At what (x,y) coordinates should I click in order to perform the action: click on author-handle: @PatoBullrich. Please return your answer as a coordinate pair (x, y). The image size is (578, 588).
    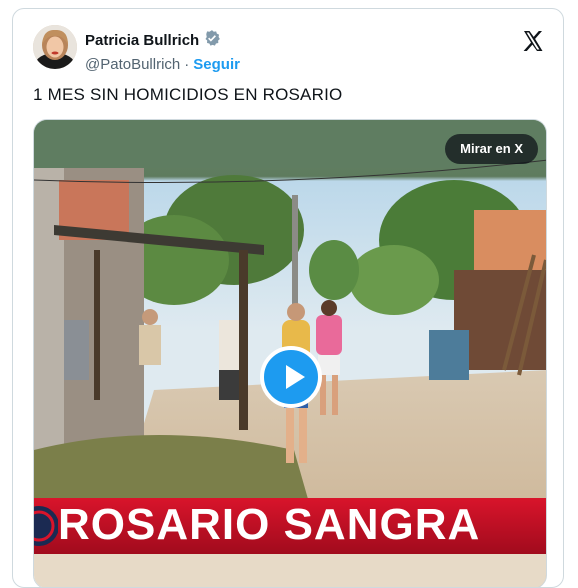
    Looking at the image, I should click on (132, 64).